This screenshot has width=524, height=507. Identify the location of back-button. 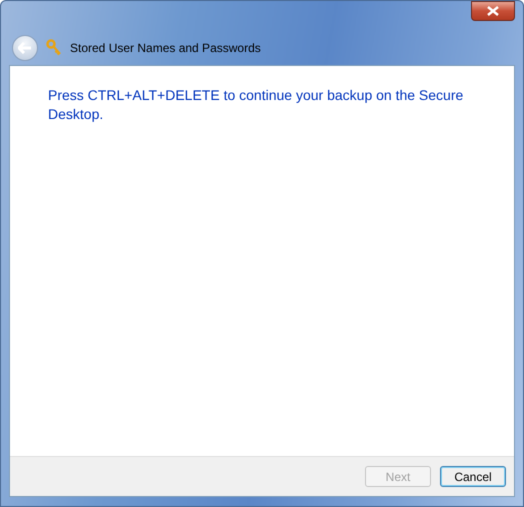
(25, 48).